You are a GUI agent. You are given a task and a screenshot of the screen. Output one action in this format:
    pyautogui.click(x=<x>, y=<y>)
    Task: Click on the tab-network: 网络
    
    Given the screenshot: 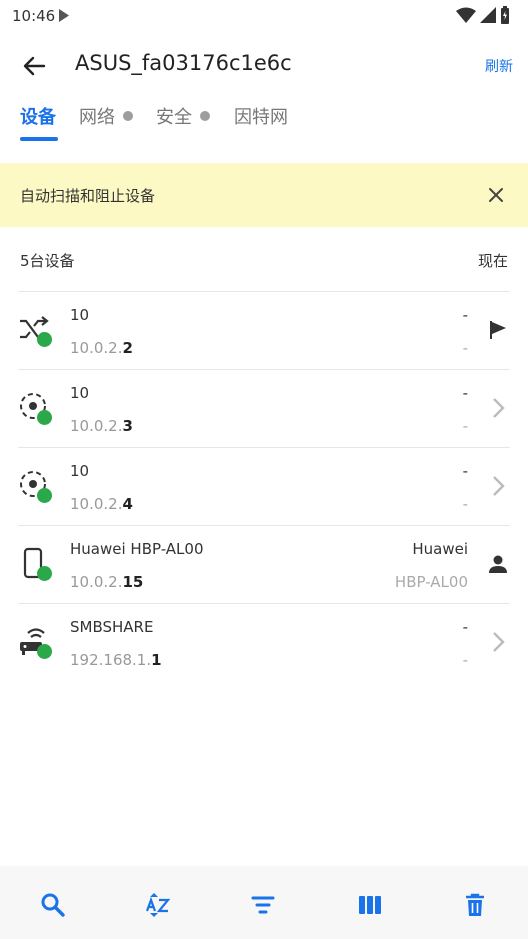 What is the action you would take?
    pyautogui.click(x=106, y=116)
    